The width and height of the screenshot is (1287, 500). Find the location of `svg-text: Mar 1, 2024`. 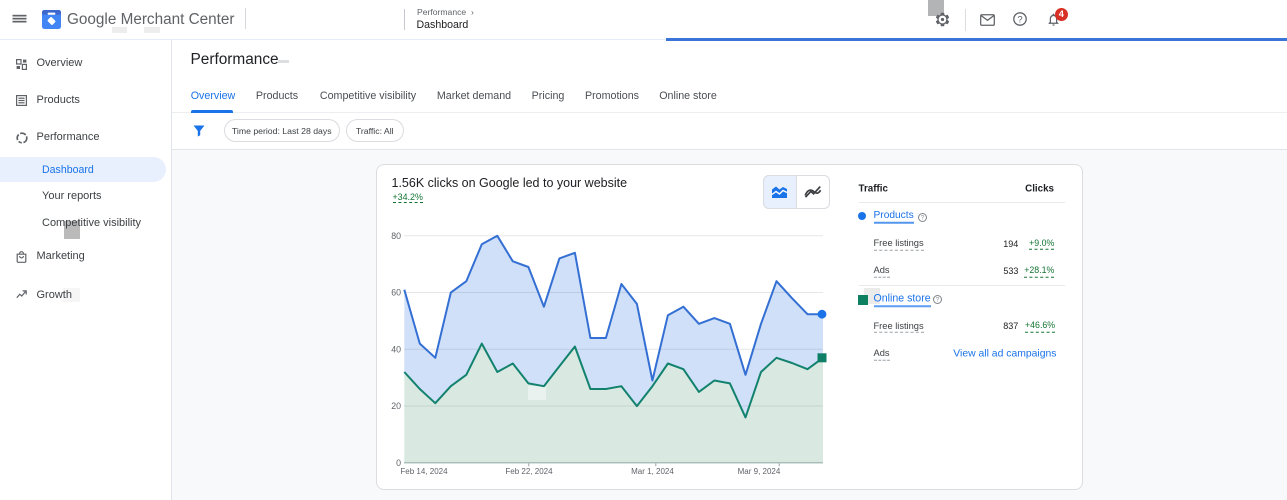

svg-text: Mar 1, 2024 is located at coordinates (652, 471).